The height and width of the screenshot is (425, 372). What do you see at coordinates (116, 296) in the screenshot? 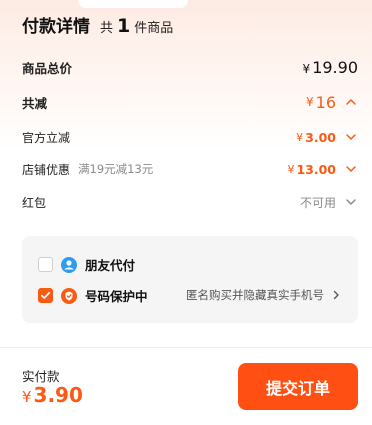
I see `number-protection-label: 号码保护中` at bounding box center [116, 296].